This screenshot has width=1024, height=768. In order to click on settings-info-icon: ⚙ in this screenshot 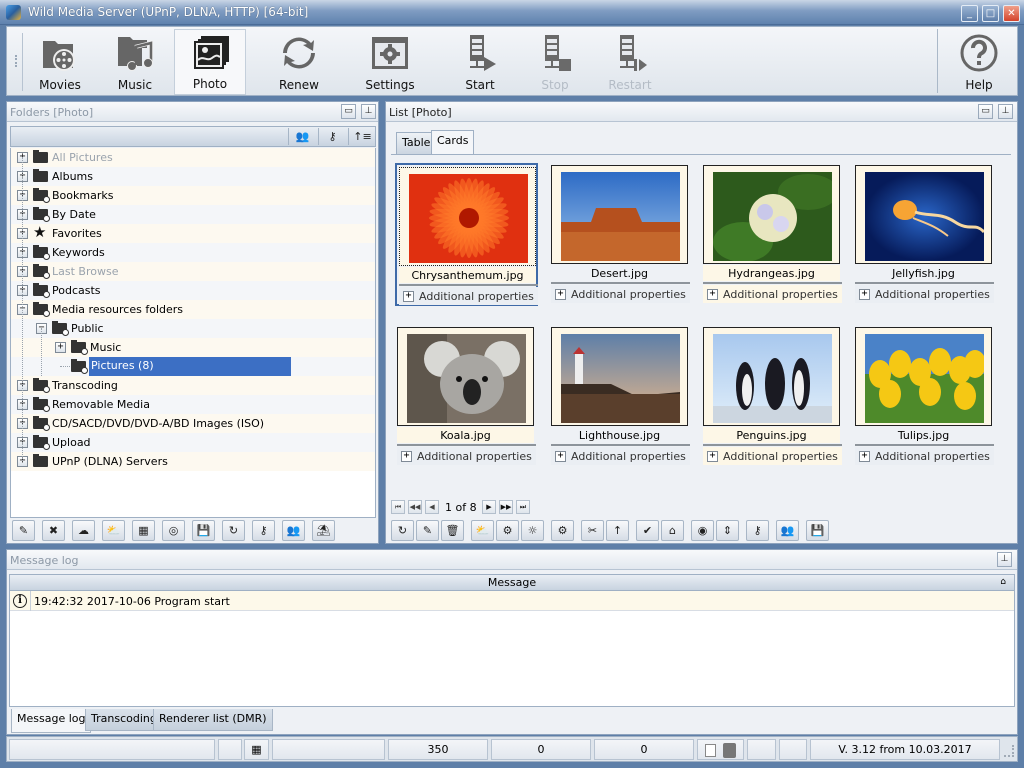, I will do `click(507, 530)`.